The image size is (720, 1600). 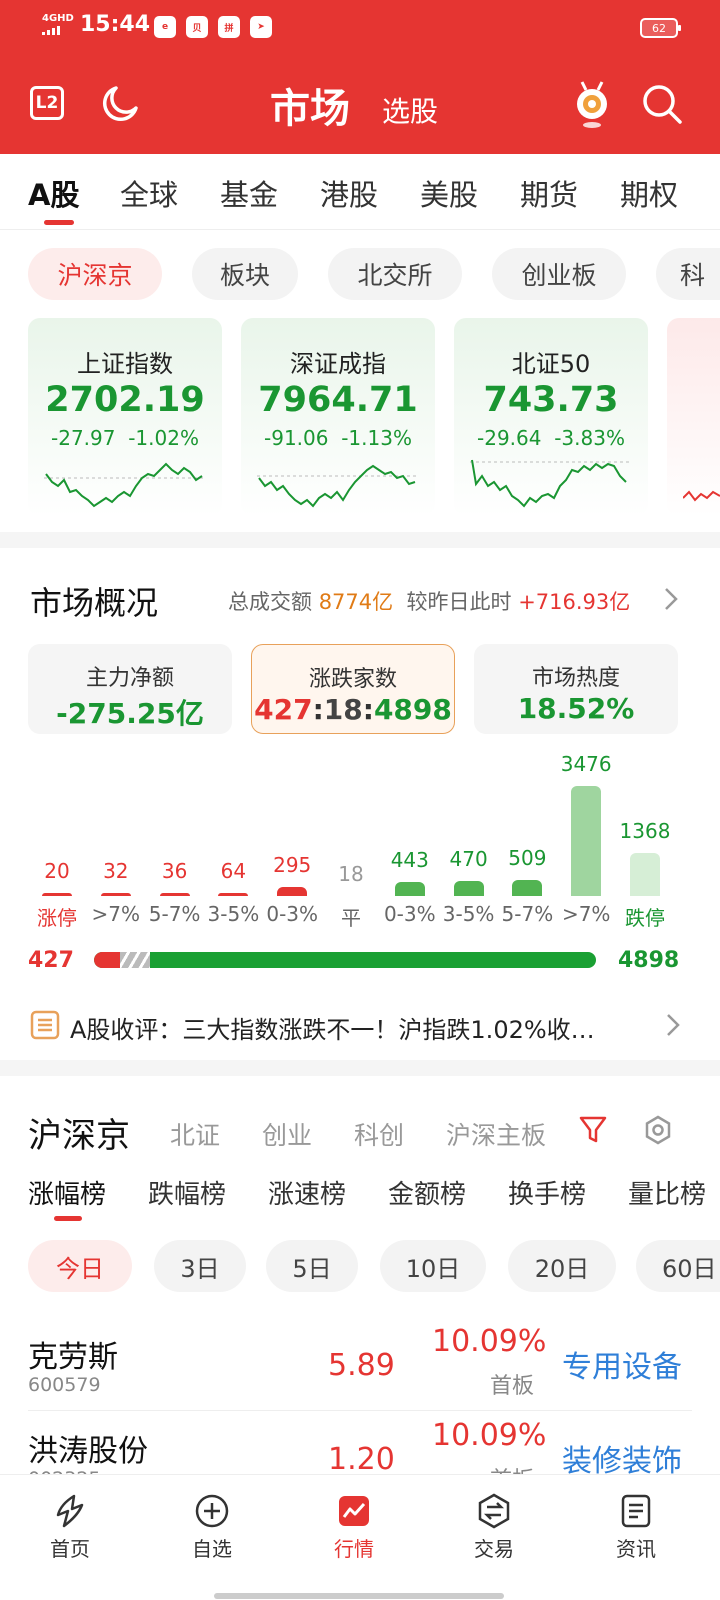 What do you see at coordinates (125, 438) in the screenshot?
I see `index-change: -27.97 -1.02%` at bounding box center [125, 438].